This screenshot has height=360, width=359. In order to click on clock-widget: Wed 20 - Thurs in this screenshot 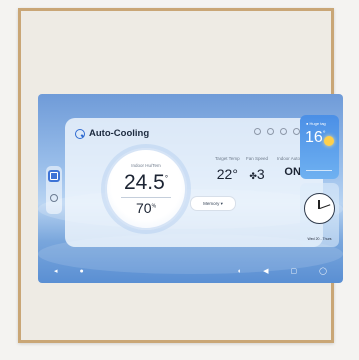, I will do `click(319, 215)`.